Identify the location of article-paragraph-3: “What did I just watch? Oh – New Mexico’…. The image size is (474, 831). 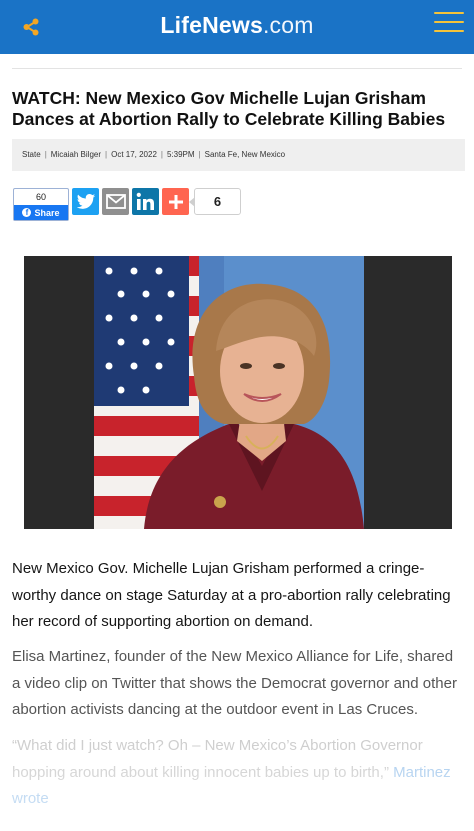
(238, 773).